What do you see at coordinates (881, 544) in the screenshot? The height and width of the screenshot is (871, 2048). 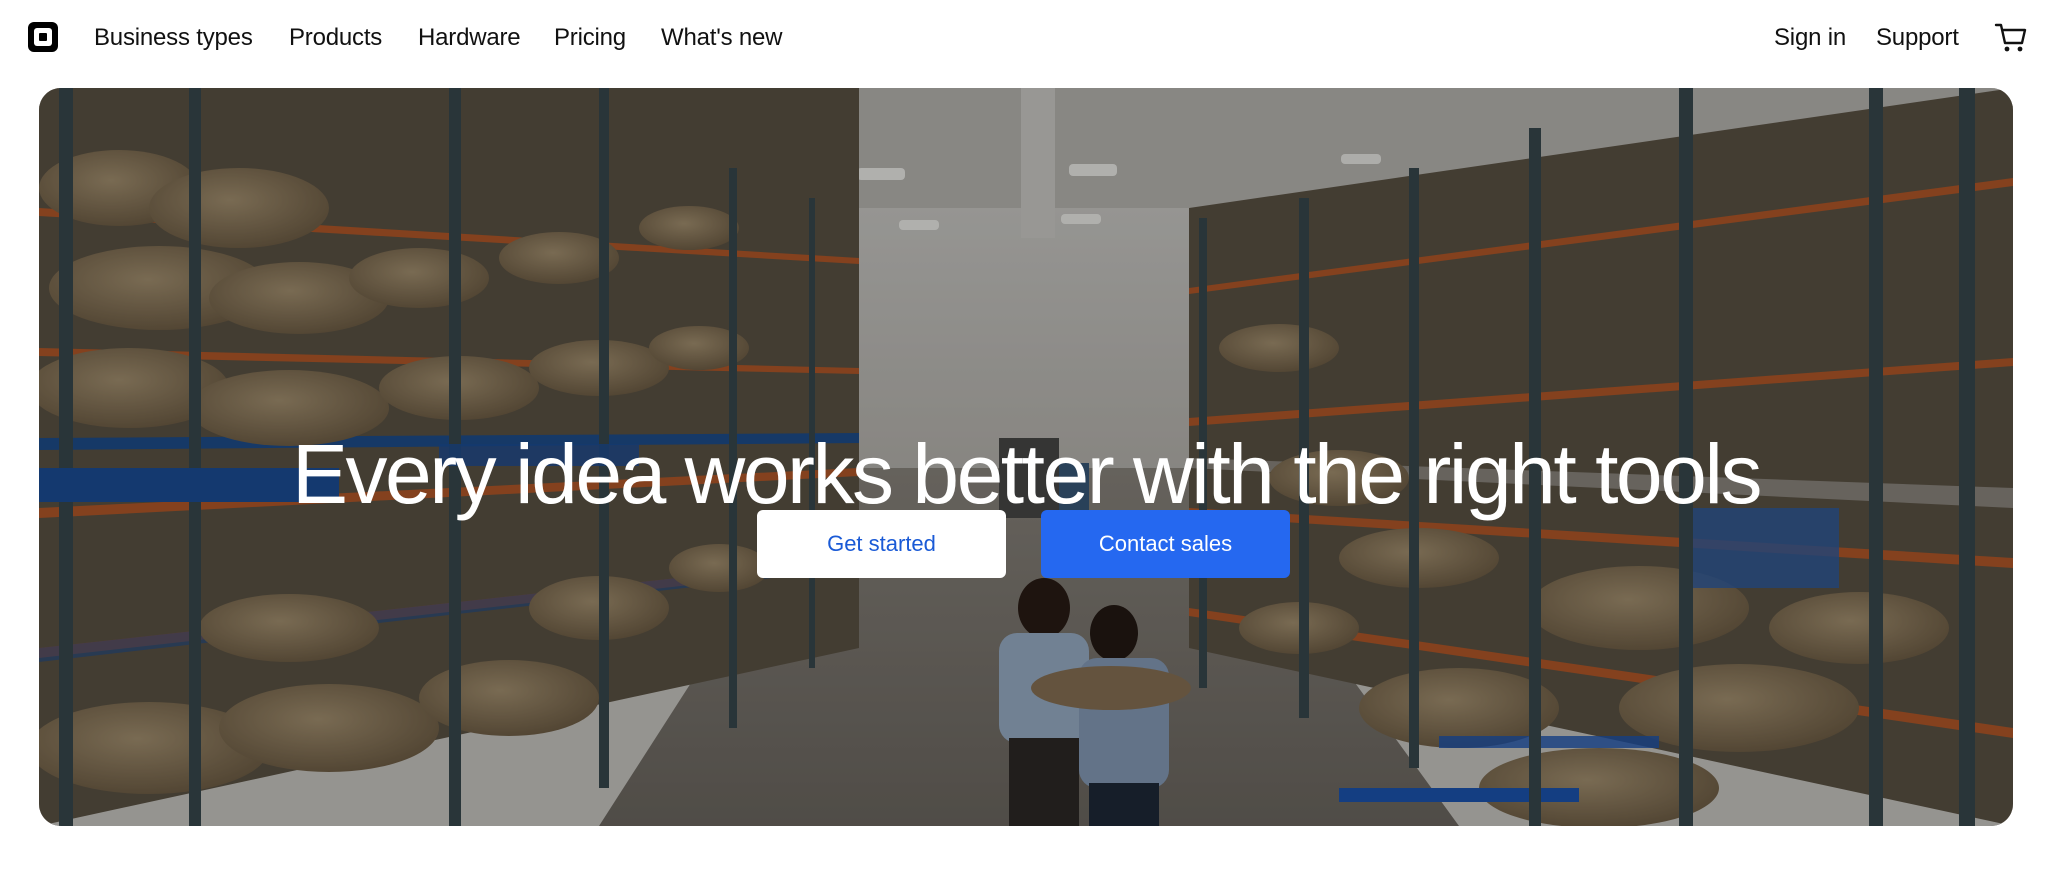 I see `get-started-button: Get started` at bounding box center [881, 544].